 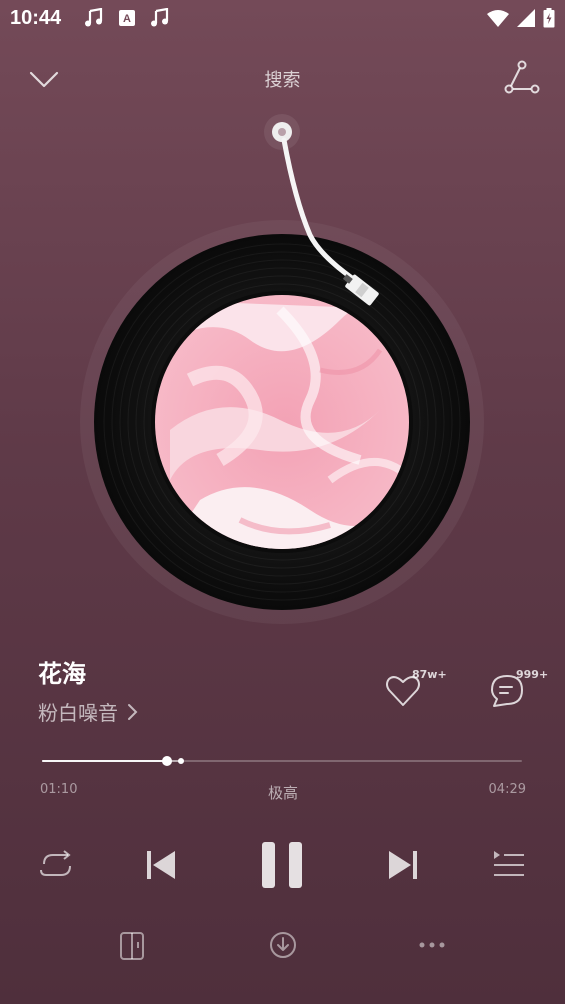 I want to click on device-icon, so click(x=133, y=946).